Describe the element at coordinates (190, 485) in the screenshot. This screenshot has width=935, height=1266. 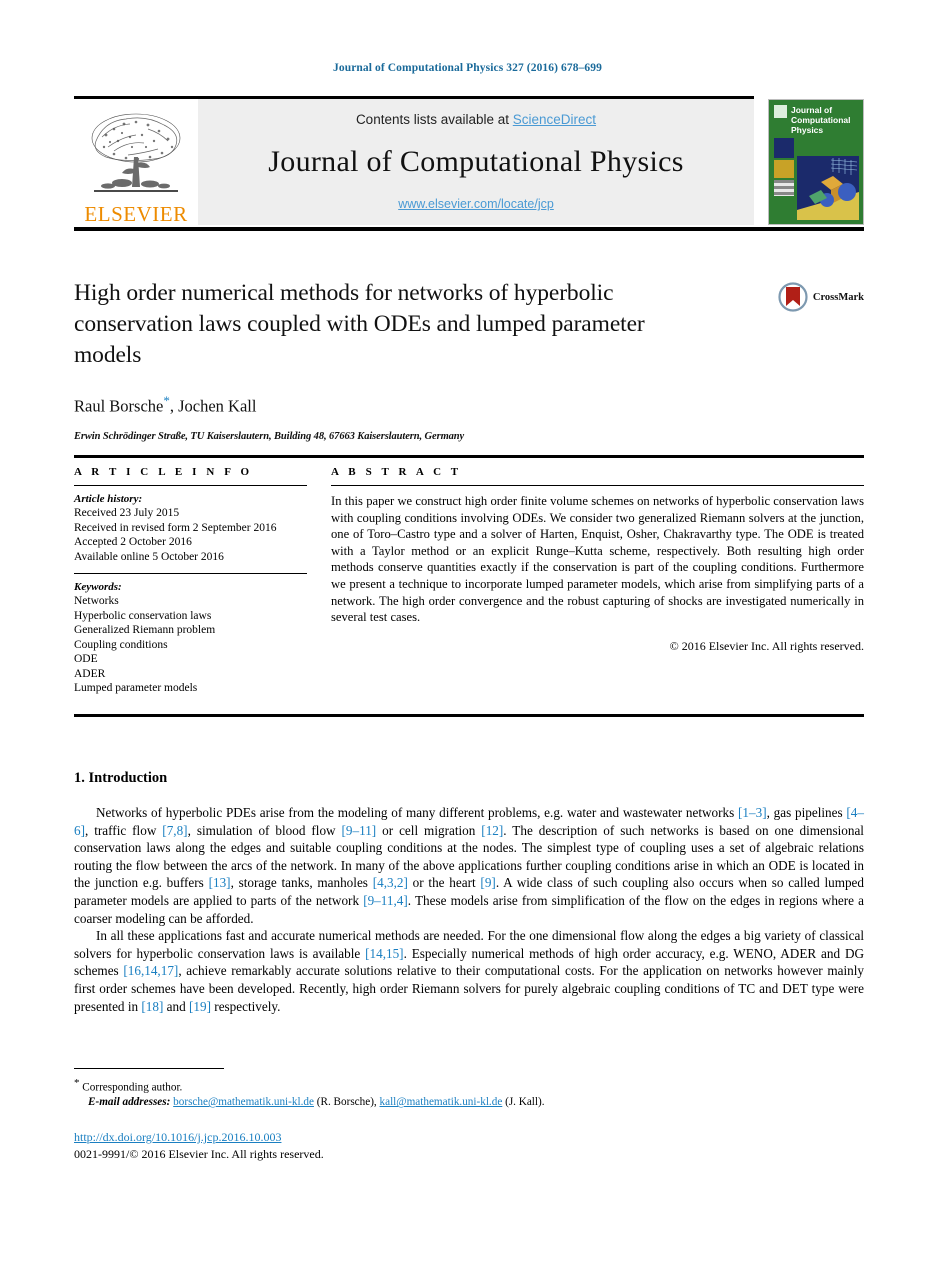
I see `article-info-rule` at that location.